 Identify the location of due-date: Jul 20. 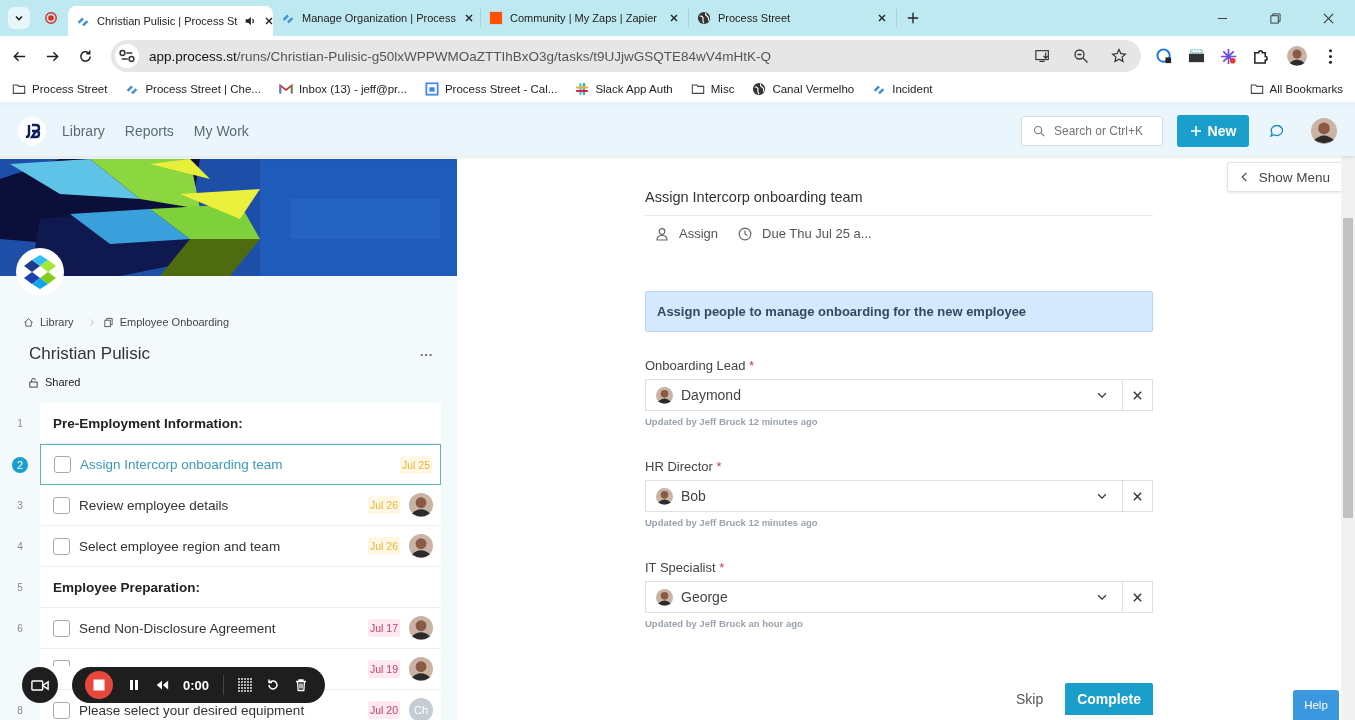
(383, 710).